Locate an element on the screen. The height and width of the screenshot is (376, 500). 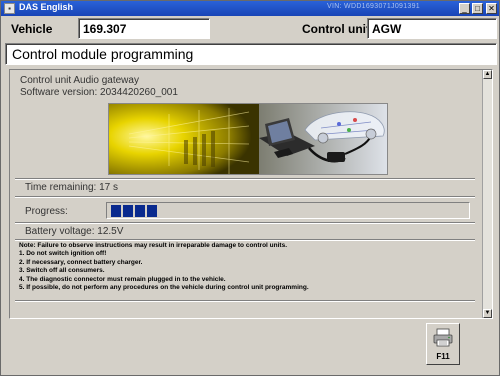
vehicle-field: 169.307 is located at coordinates (144, 28).